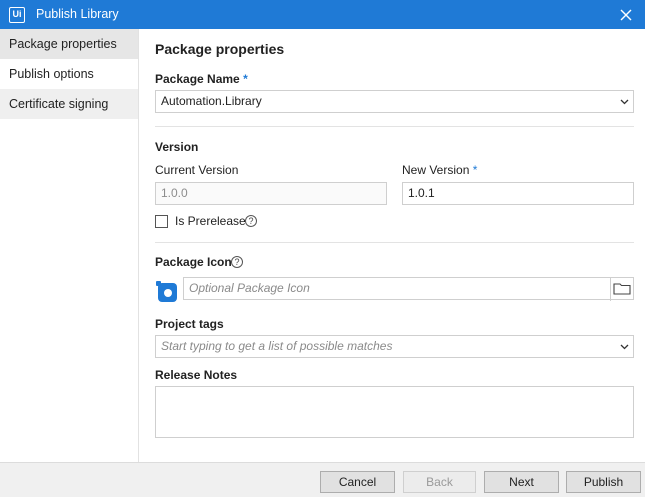 This screenshot has height=497, width=645. What do you see at coordinates (196, 375) in the screenshot?
I see `release-notes-label: Release Notes` at bounding box center [196, 375].